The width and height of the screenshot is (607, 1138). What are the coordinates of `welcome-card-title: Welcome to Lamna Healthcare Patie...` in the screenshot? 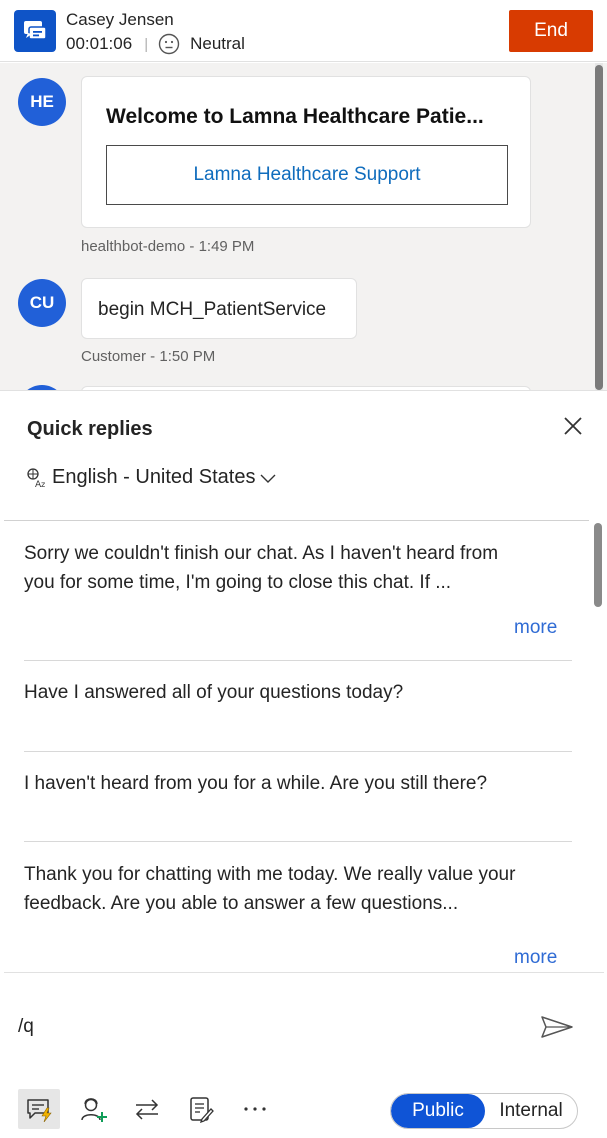 It's located at (295, 116).